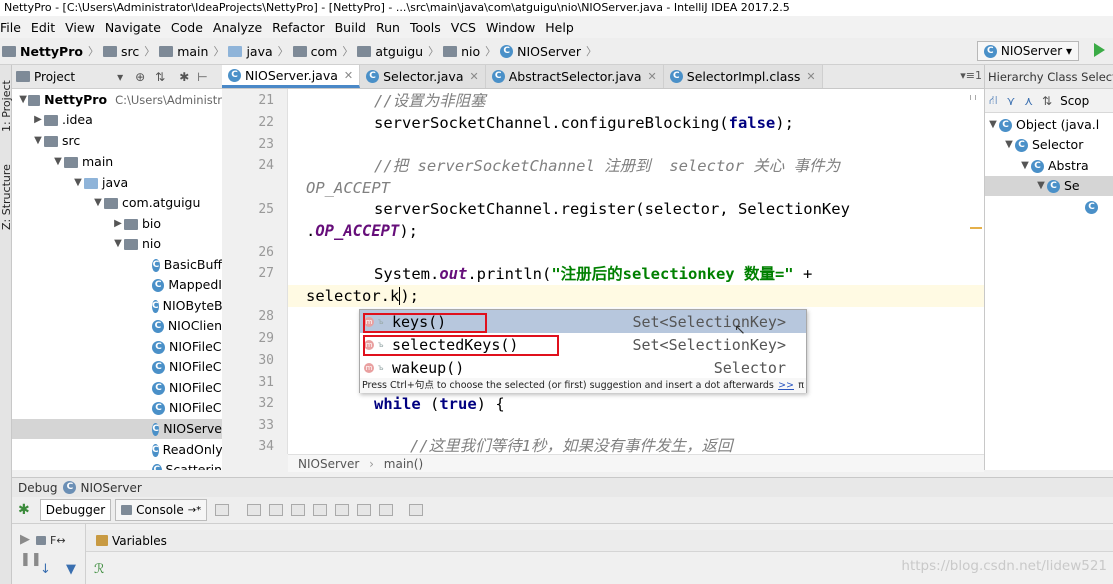 The height and width of the screenshot is (584, 1113). Describe the element at coordinates (24, 510) in the screenshot. I see `bug-icon: ✱` at that location.